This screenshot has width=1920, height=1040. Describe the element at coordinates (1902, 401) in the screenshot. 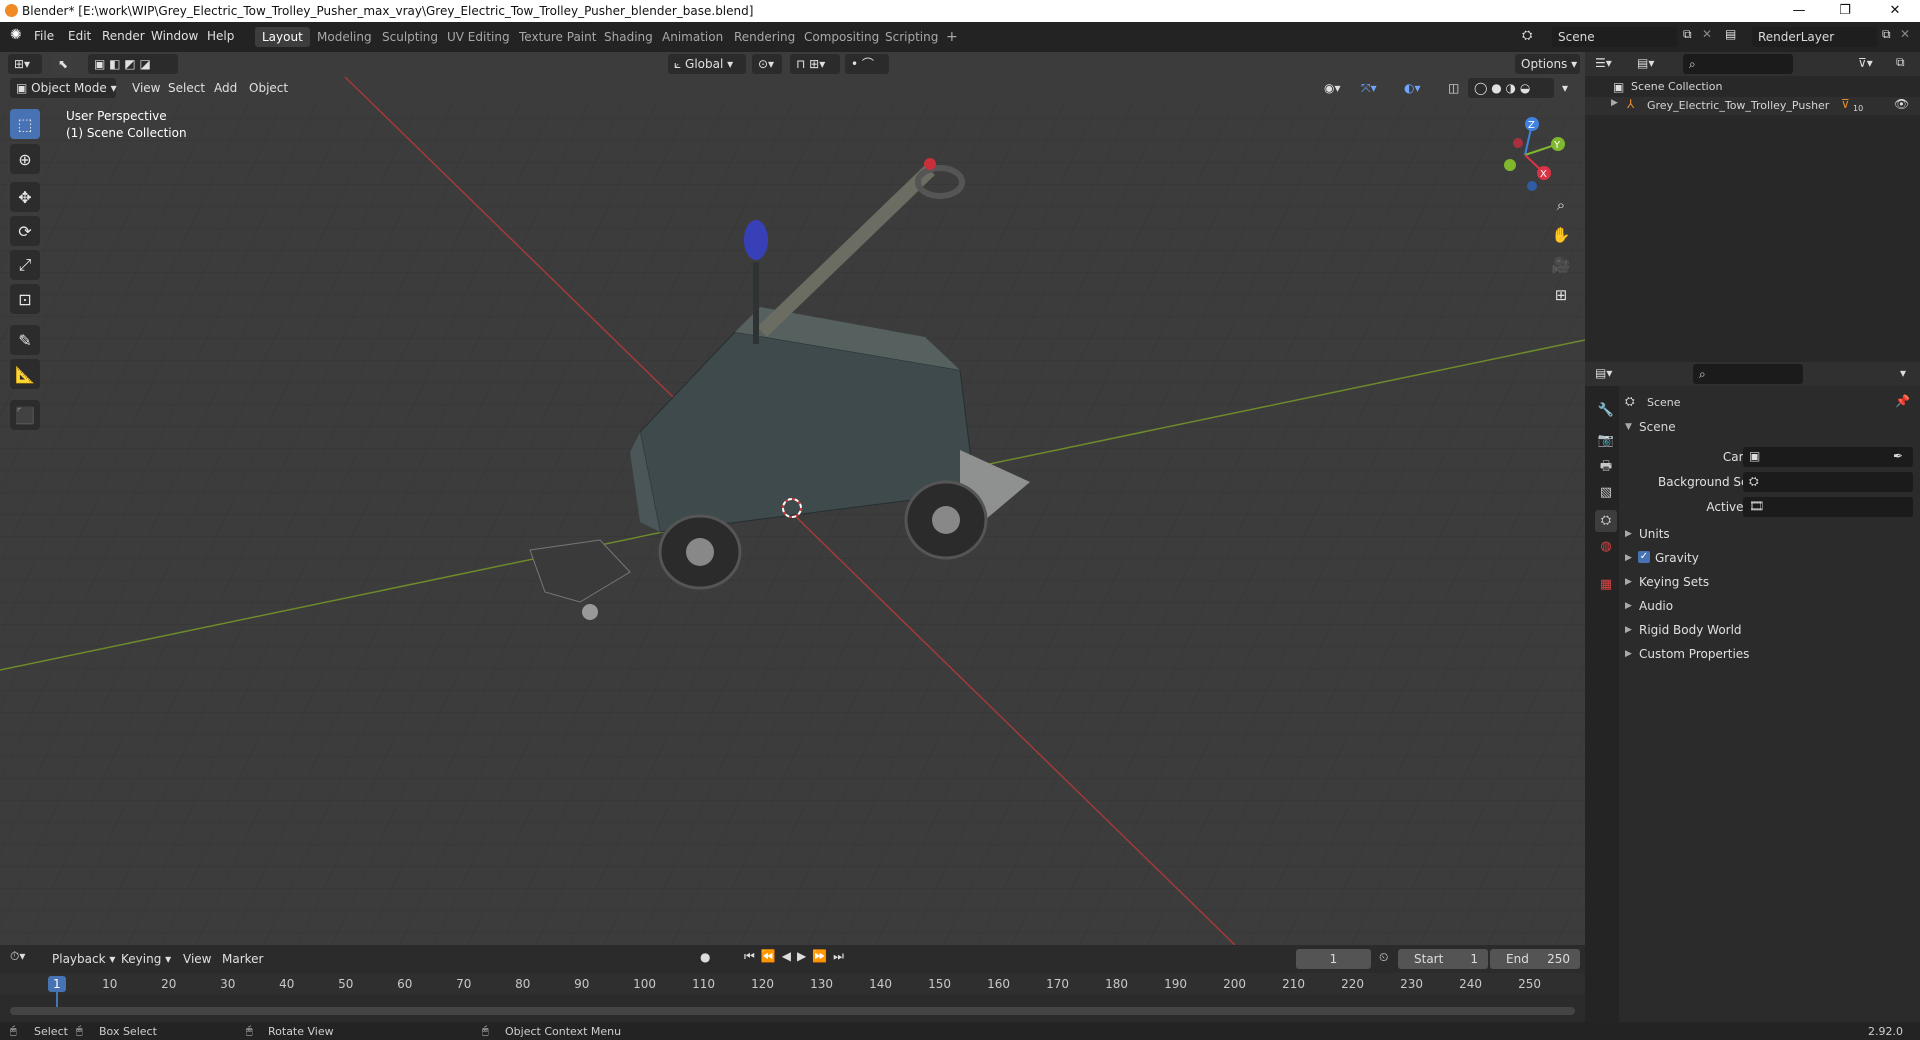

I see `pin-icon: 📌` at that location.